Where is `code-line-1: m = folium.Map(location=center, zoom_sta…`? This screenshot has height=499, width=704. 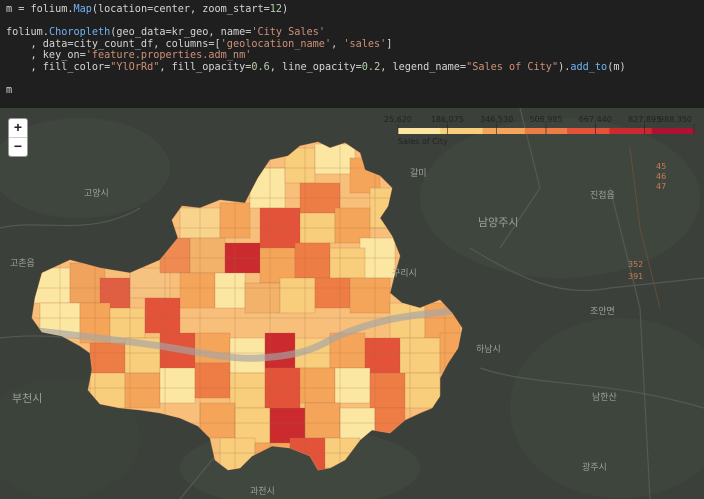
code-line-1: m = folium.Map(location=center, zoom_sta… is located at coordinates (147, 9).